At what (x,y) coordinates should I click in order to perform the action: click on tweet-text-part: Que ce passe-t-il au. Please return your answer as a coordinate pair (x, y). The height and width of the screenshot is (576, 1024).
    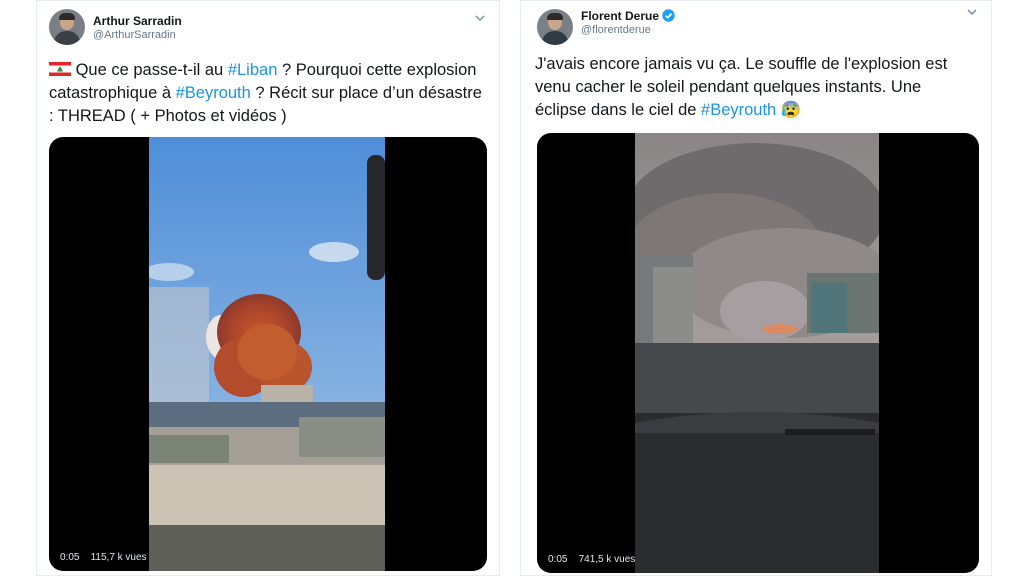
    Looking at the image, I should click on (149, 70).